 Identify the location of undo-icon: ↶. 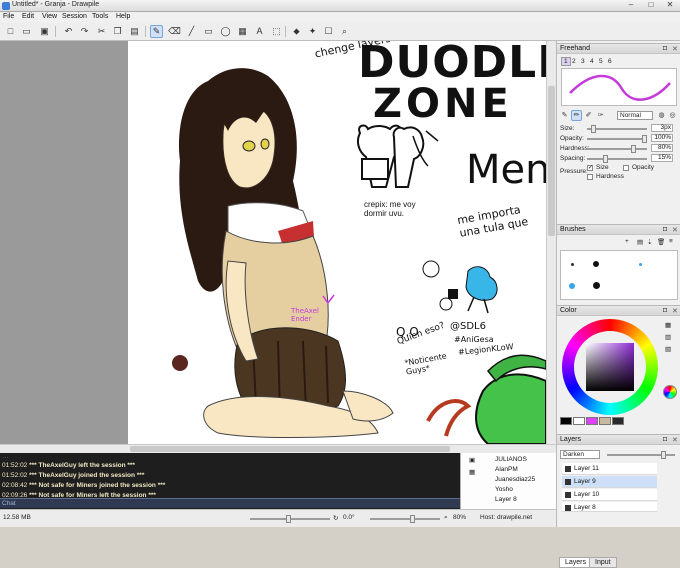
(68, 31).